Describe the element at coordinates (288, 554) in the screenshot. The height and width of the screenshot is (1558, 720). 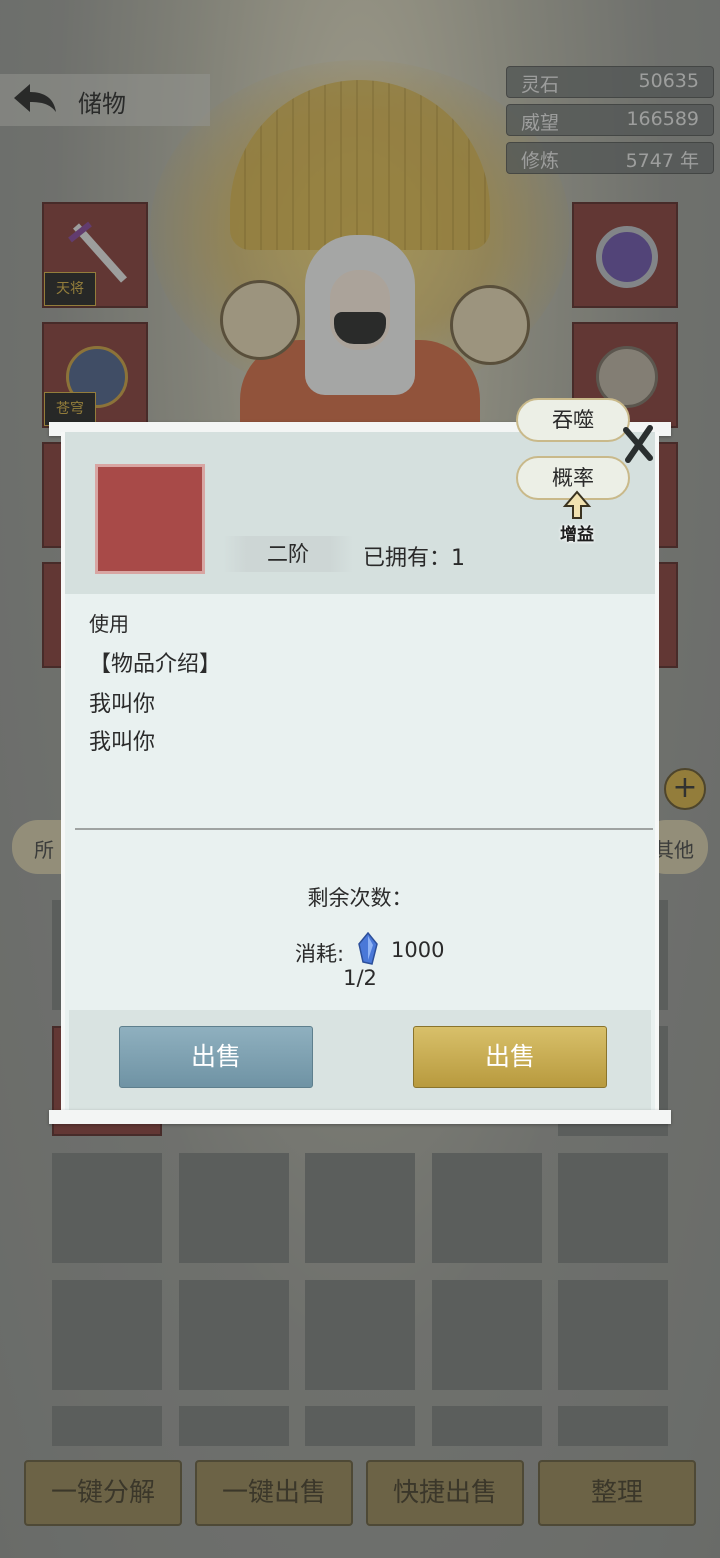
I see `tier-tag: 二阶` at that location.